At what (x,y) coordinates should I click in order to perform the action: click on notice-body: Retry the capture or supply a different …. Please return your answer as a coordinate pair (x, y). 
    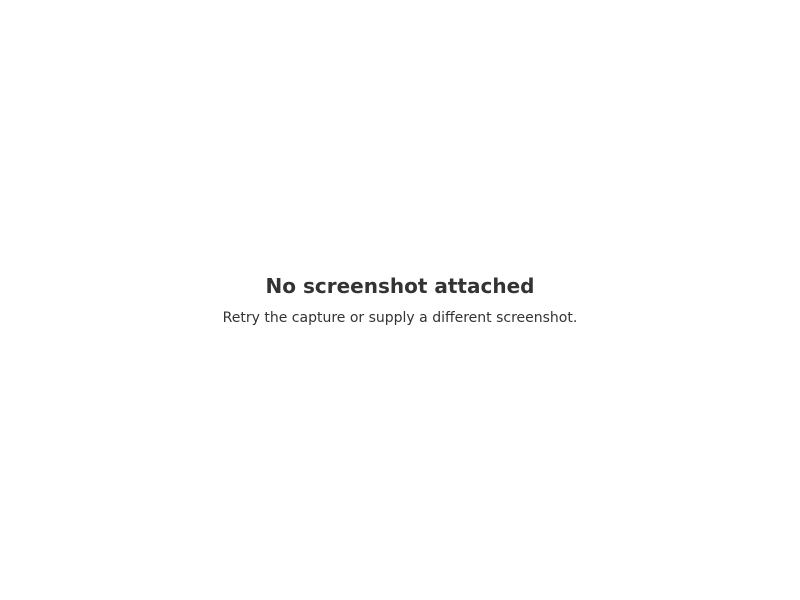
    Looking at the image, I should click on (400, 318).